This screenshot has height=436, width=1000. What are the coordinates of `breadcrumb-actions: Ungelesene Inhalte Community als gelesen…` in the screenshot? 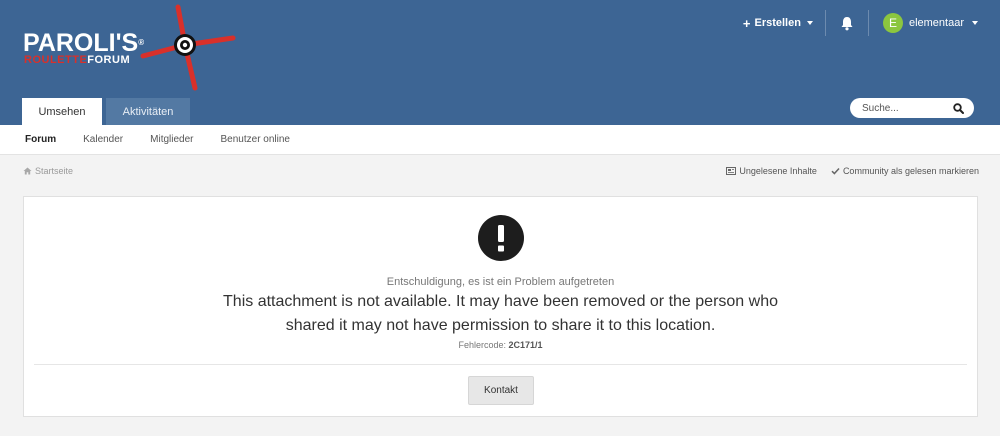 It's located at (852, 171).